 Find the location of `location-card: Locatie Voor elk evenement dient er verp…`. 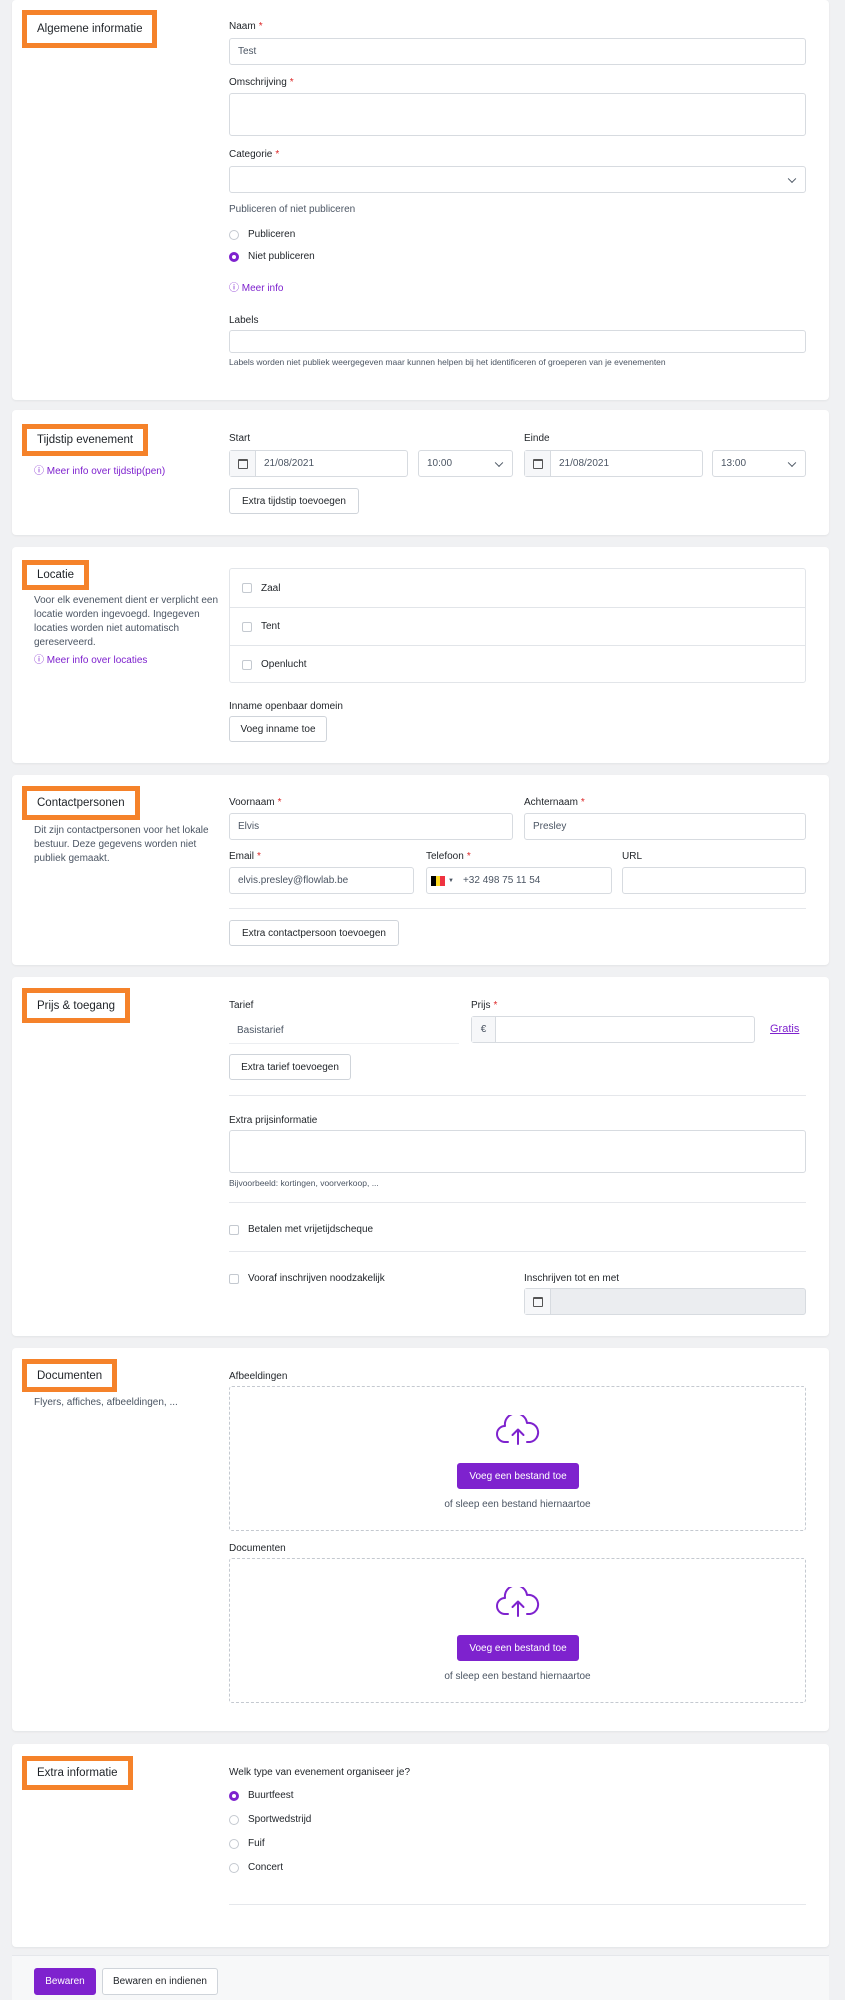

location-card: Locatie Voor elk evenement dient er verp… is located at coordinates (420, 655).